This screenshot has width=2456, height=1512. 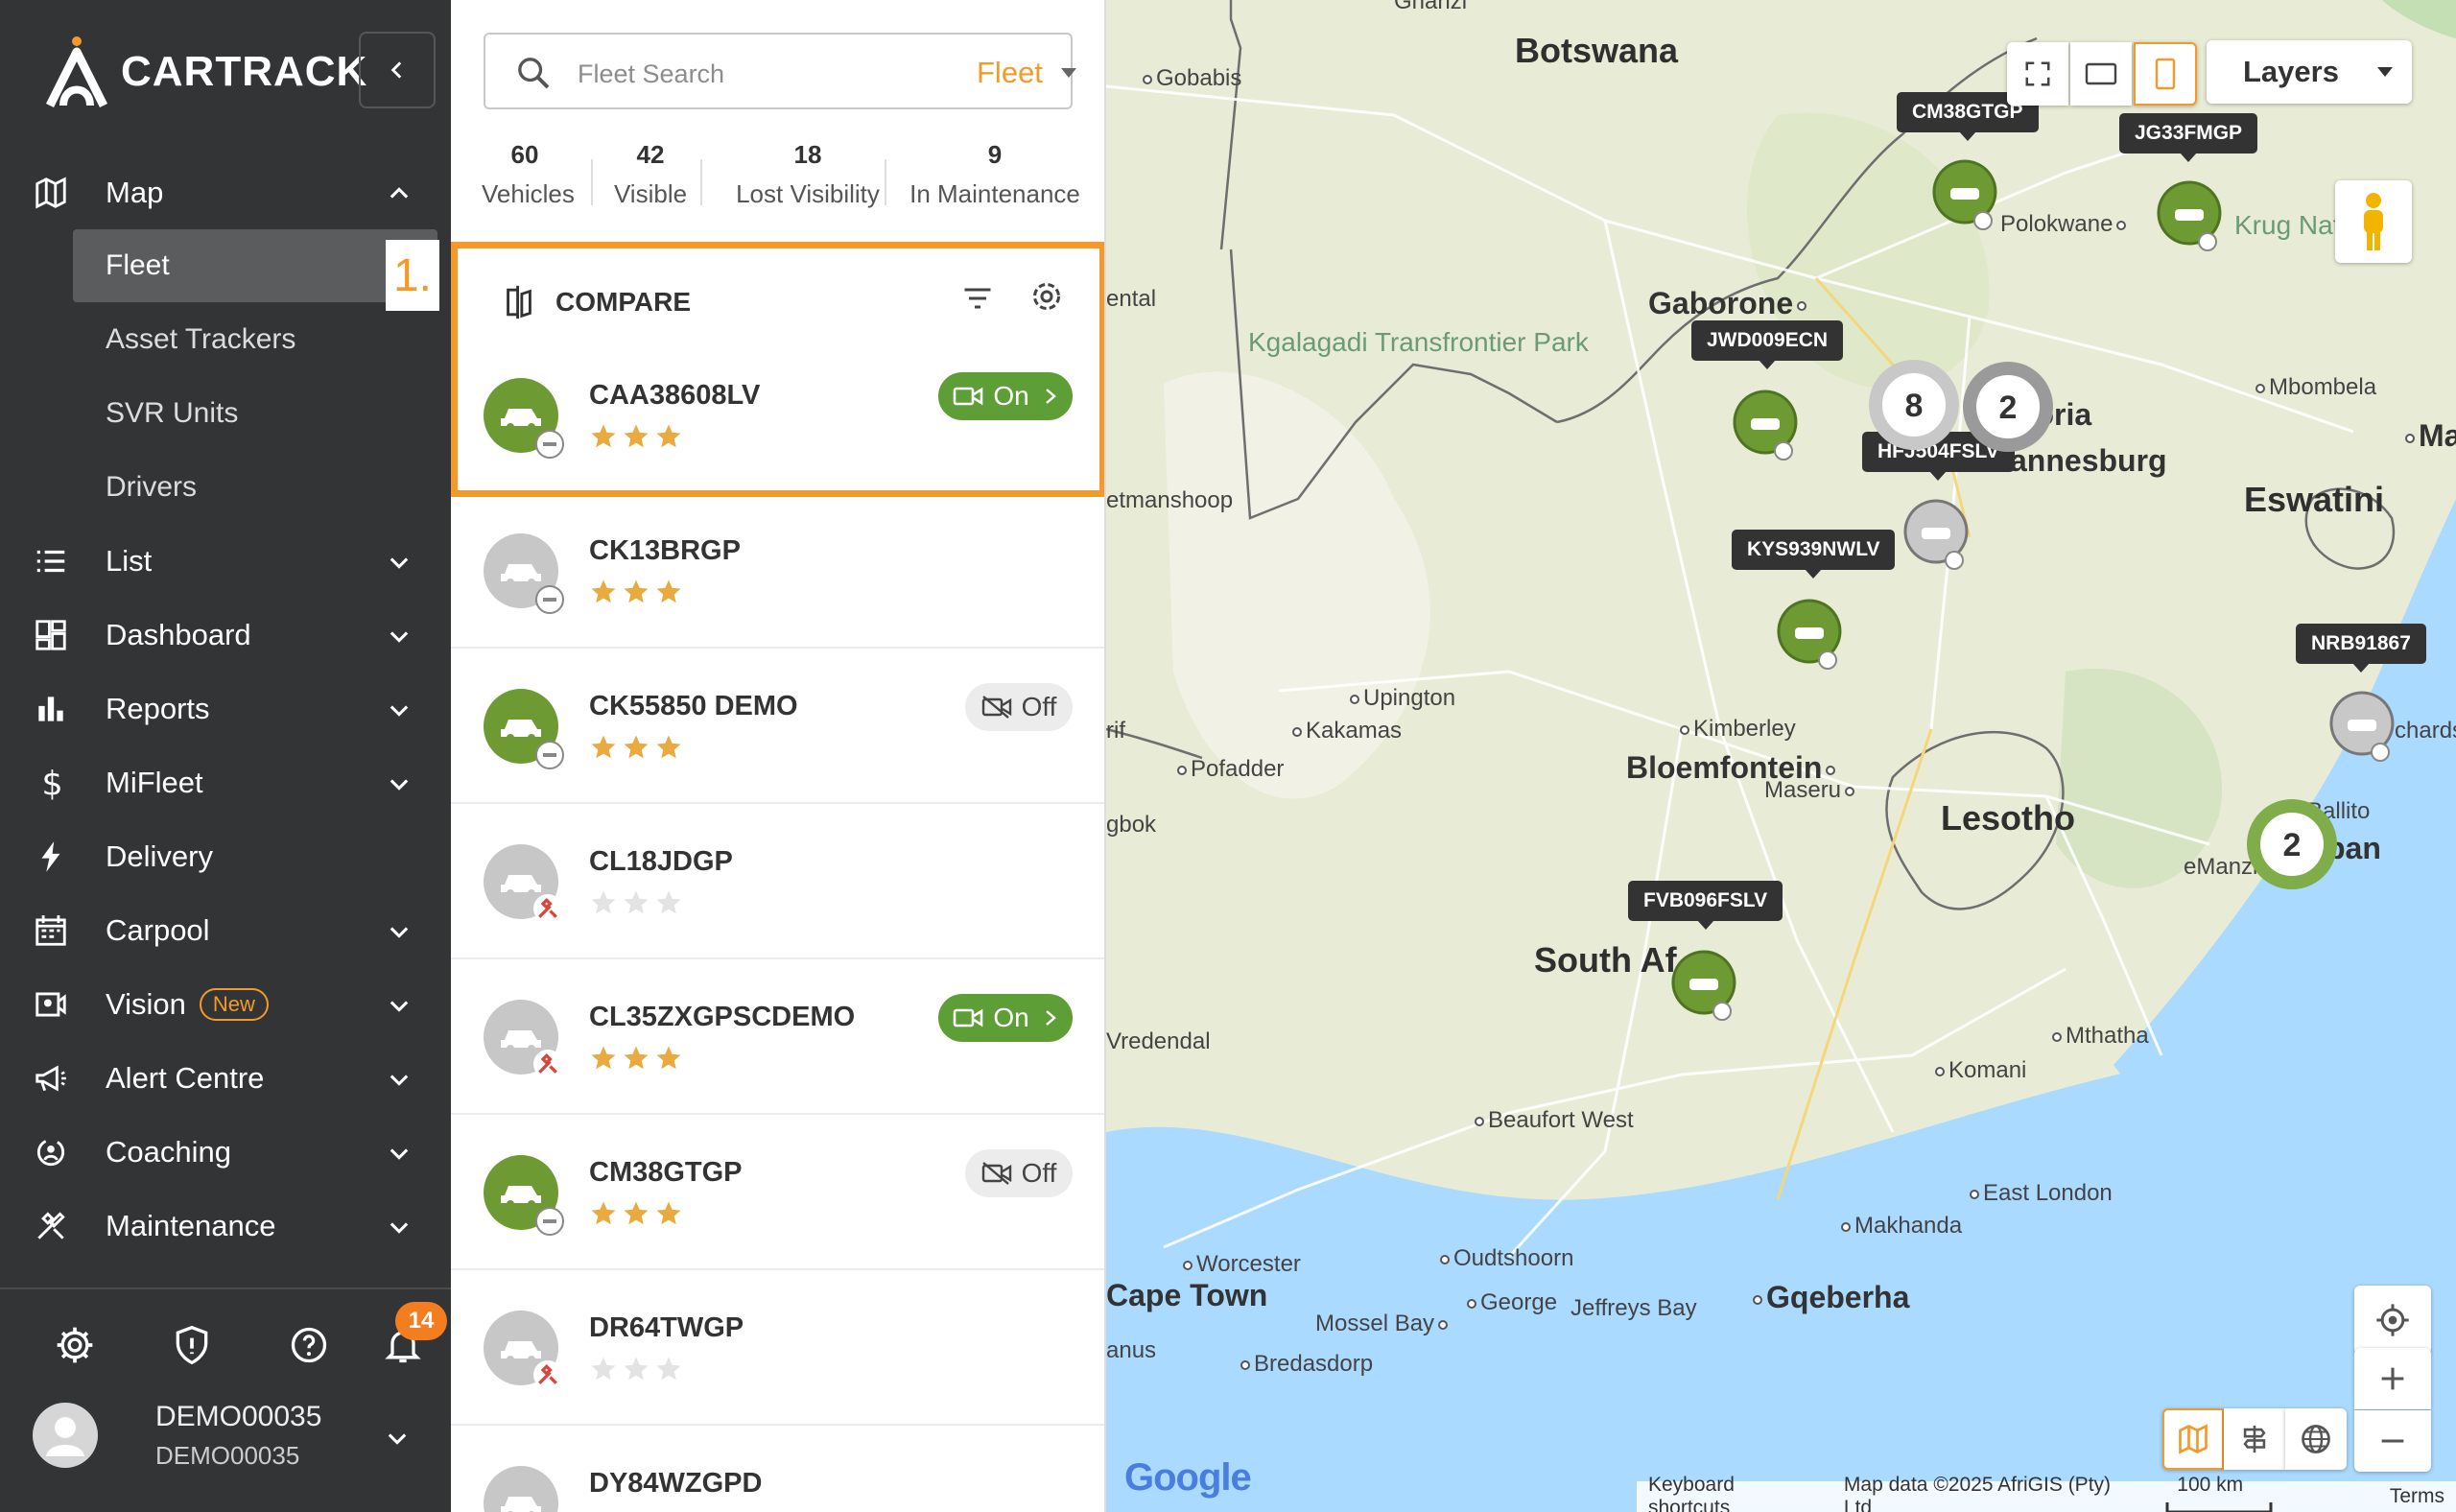 I want to click on fleet-search: Fleet Search Fleet, so click(x=780, y=71).